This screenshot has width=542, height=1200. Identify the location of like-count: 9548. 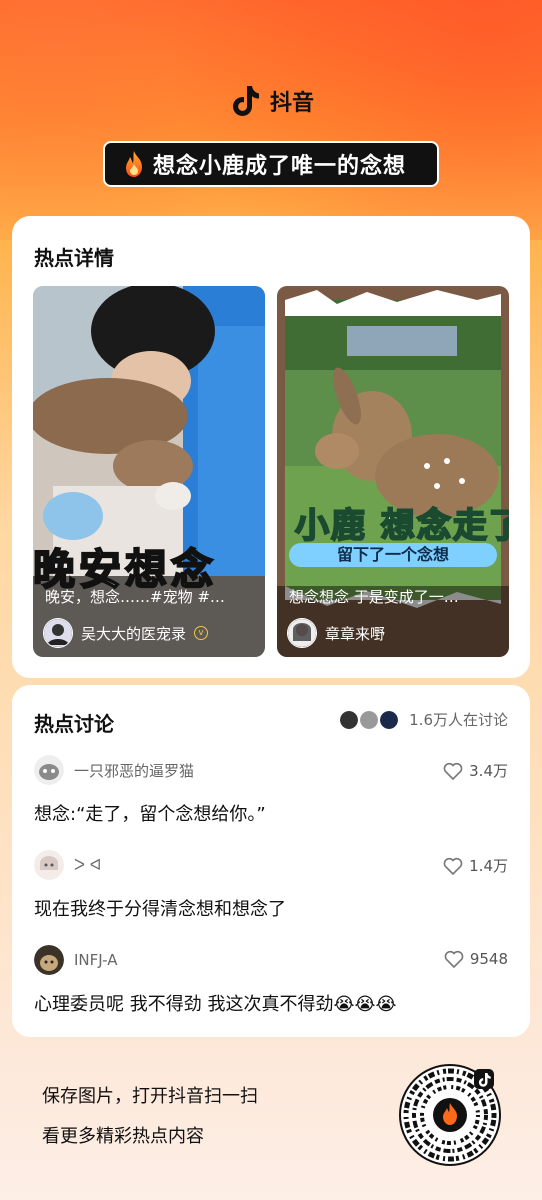
(488, 959).